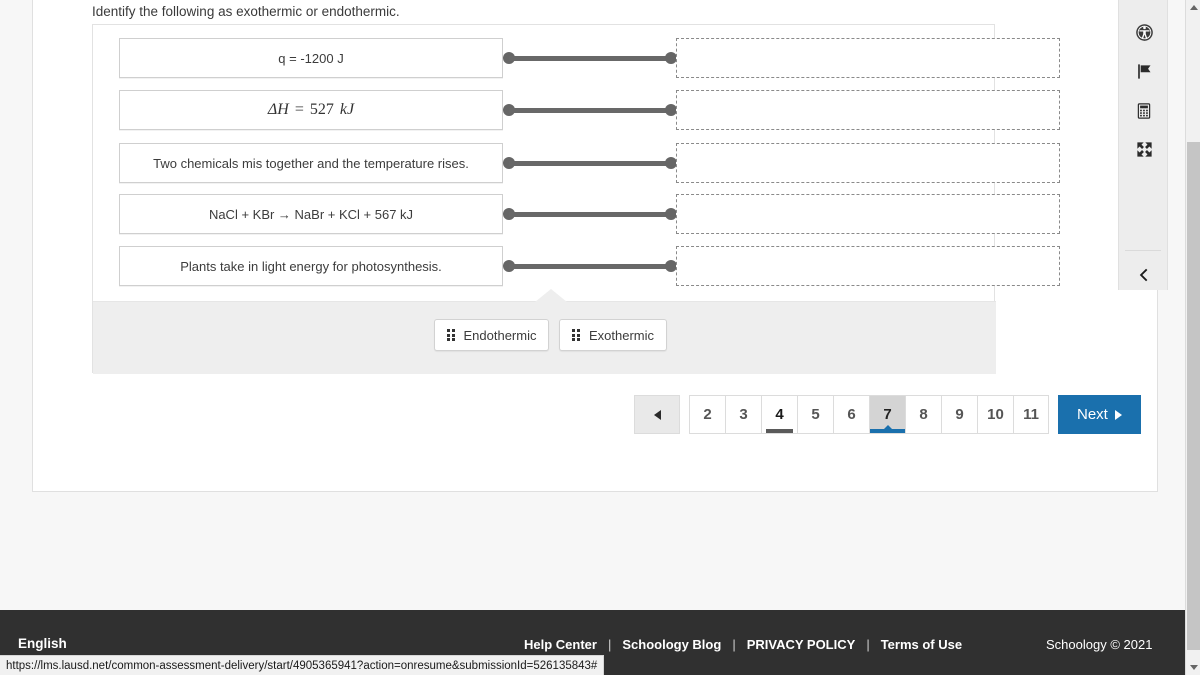  I want to click on chevron-left-icon, so click(1143, 274).